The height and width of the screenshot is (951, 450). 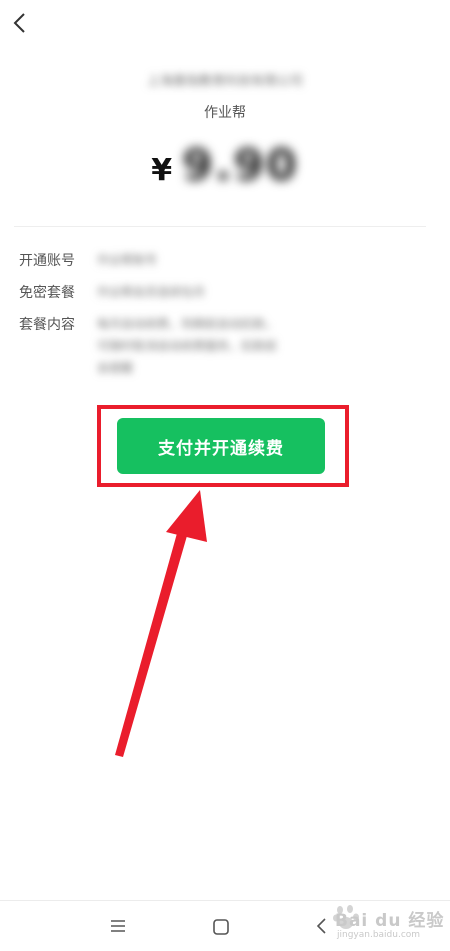 What do you see at coordinates (220, 226) in the screenshot?
I see `divider` at bounding box center [220, 226].